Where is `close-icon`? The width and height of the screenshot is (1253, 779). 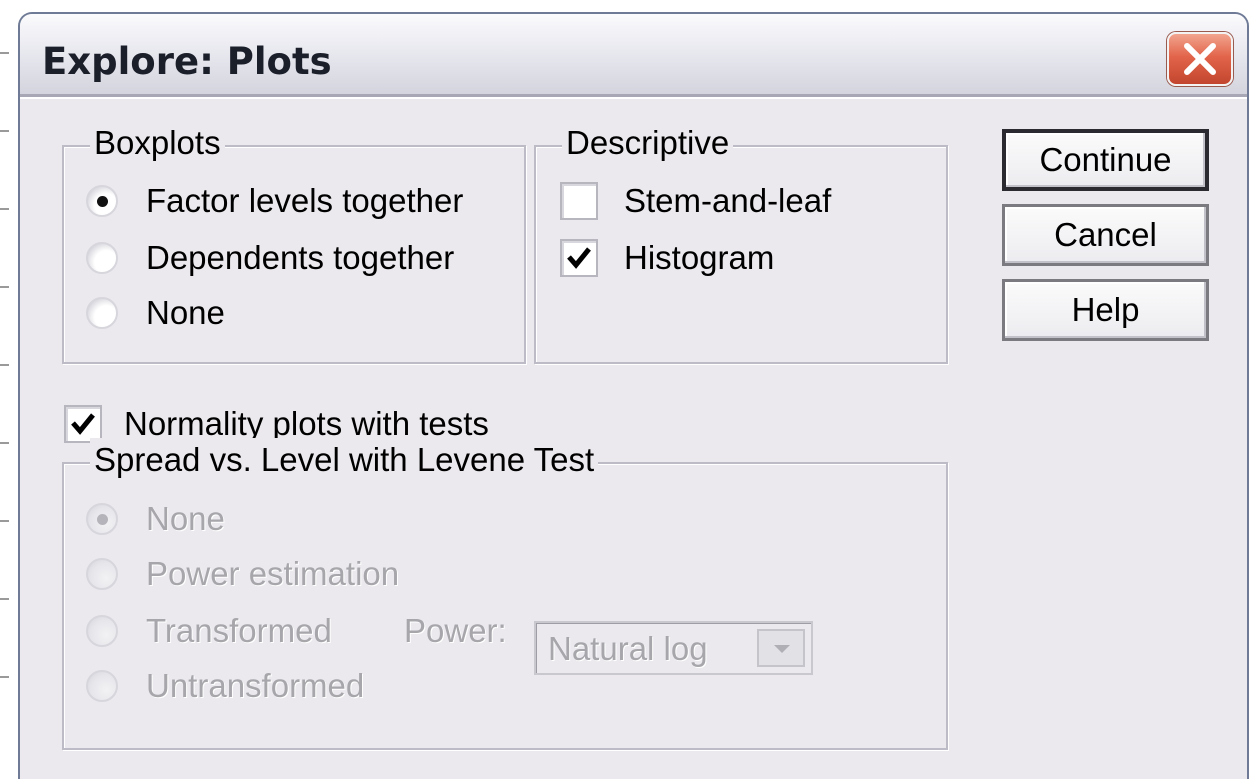
close-icon is located at coordinates (1200, 59).